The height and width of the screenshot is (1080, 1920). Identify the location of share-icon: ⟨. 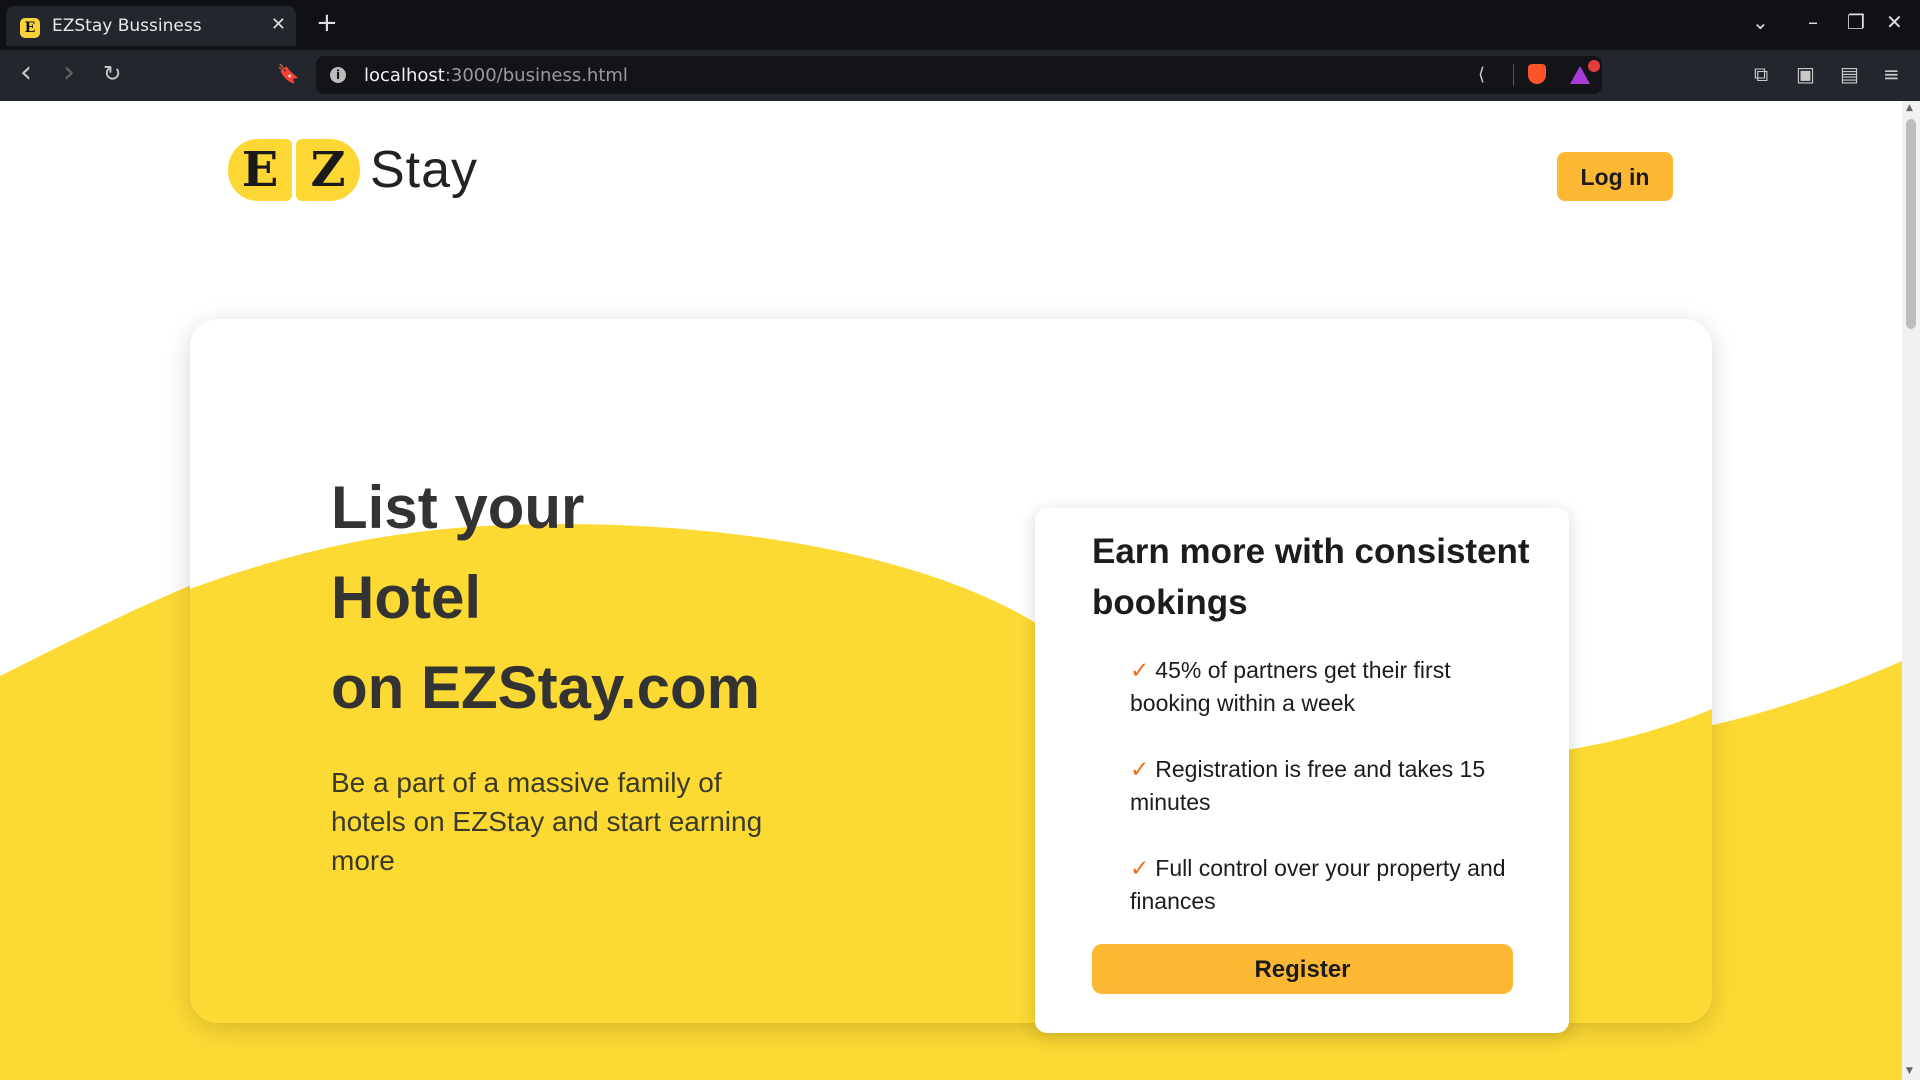
(1481, 74).